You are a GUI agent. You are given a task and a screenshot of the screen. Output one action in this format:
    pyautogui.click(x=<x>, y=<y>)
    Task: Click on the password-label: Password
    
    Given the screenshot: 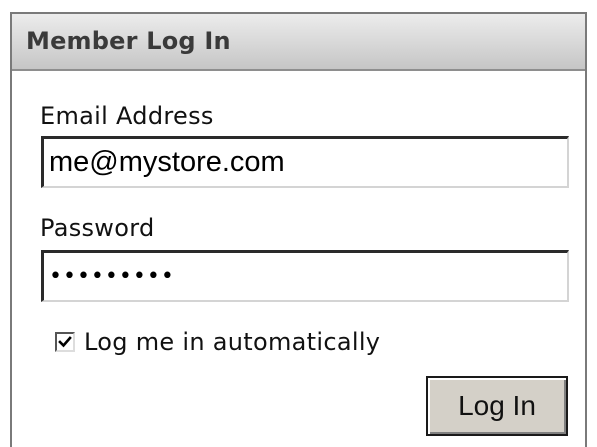 What is the action you would take?
    pyautogui.click(x=97, y=228)
    